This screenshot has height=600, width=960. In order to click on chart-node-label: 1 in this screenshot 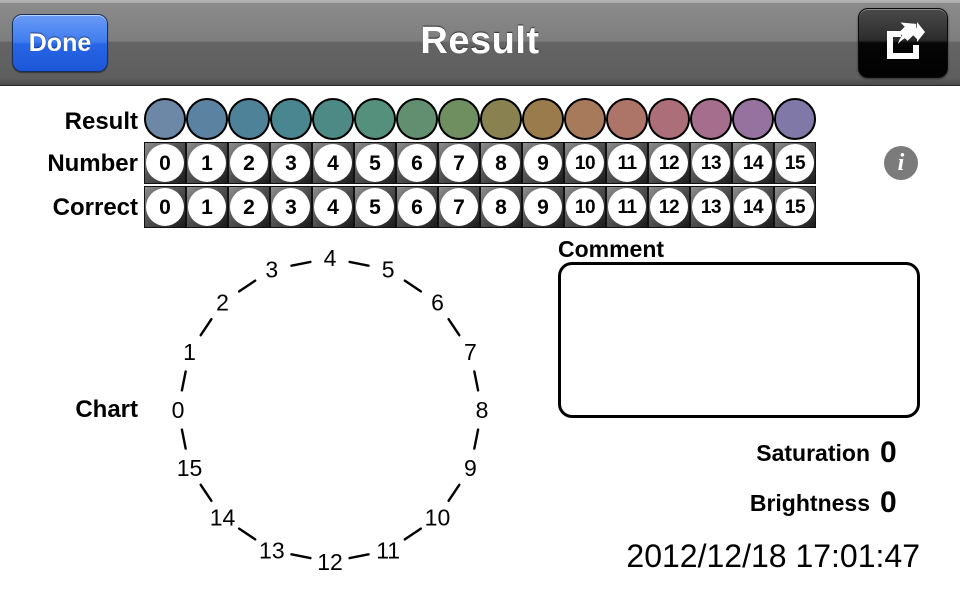, I will do `click(189, 352)`.